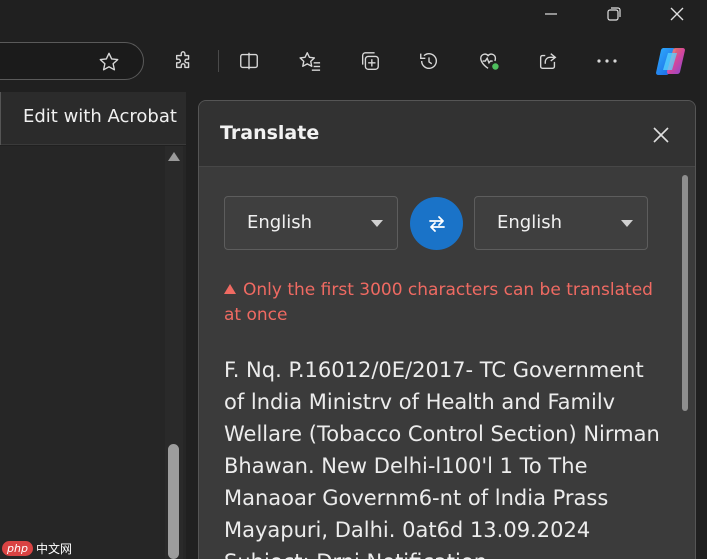 This screenshot has height=559, width=707. Describe the element at coordinates (529, 222) in the screenshot. I see `target-language-label: English` at that location.